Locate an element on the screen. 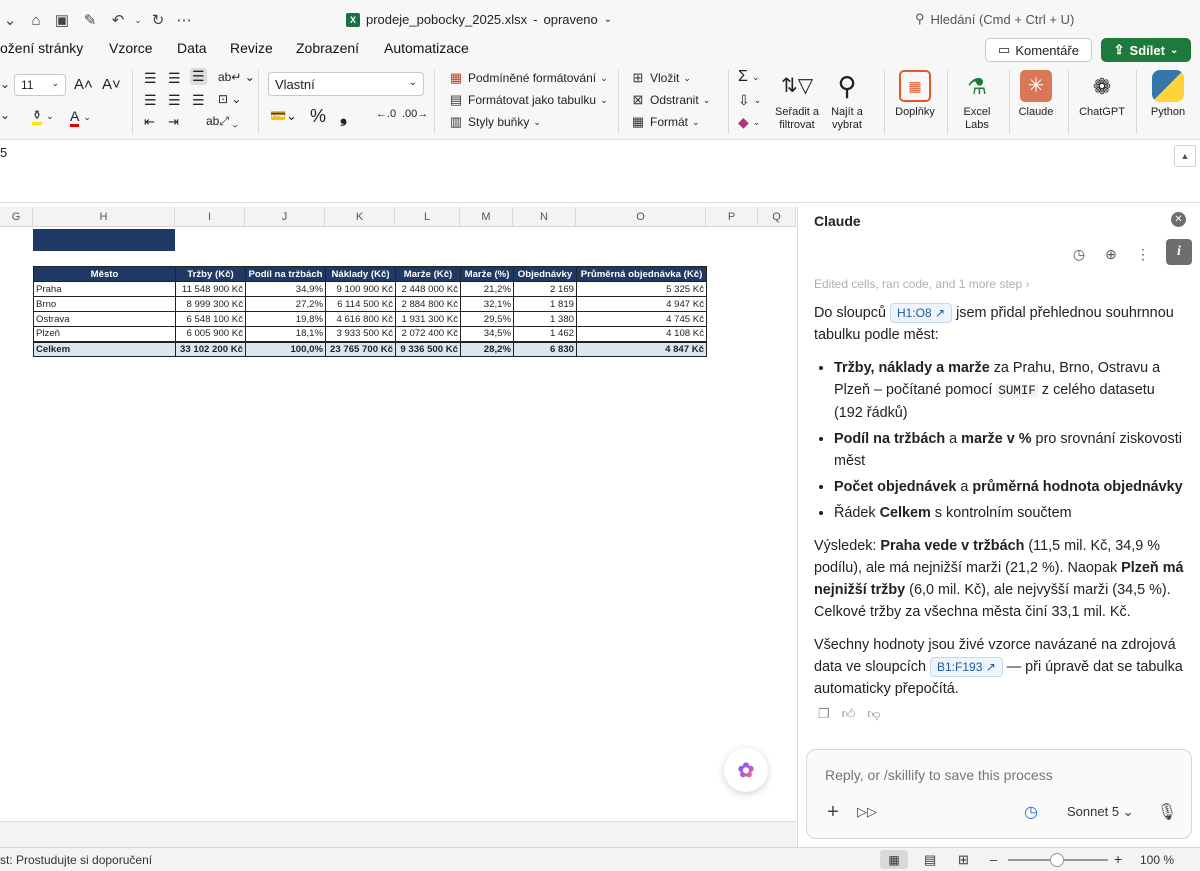 The width and height of the screenshot is (1200, 871). table-cell: 6 114 500 Kč is located at coordinates (360, 304).